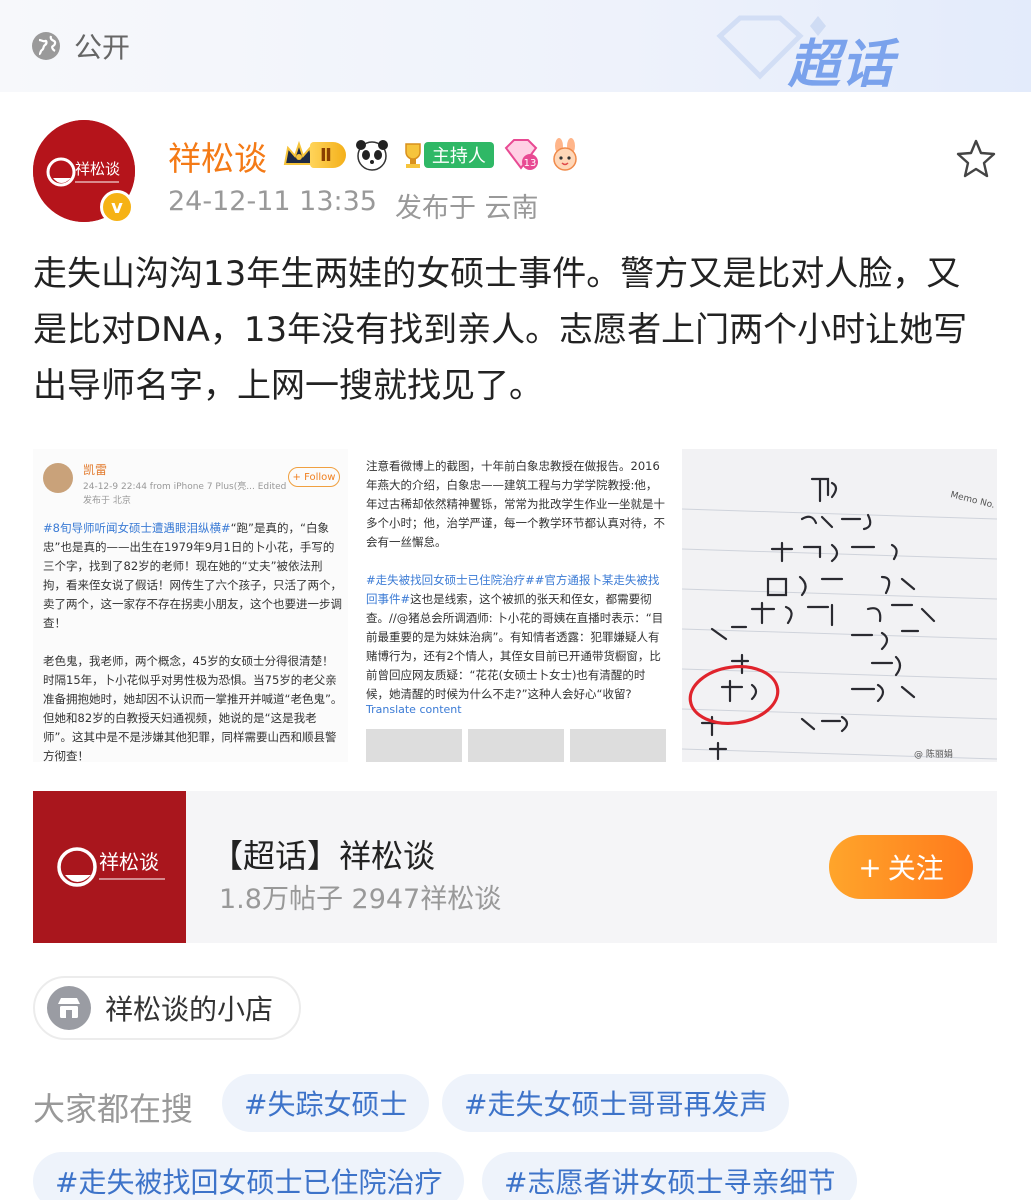 The image size is (1031, 1200). I want to click on visibility-label: 公开, so click(102, 47).